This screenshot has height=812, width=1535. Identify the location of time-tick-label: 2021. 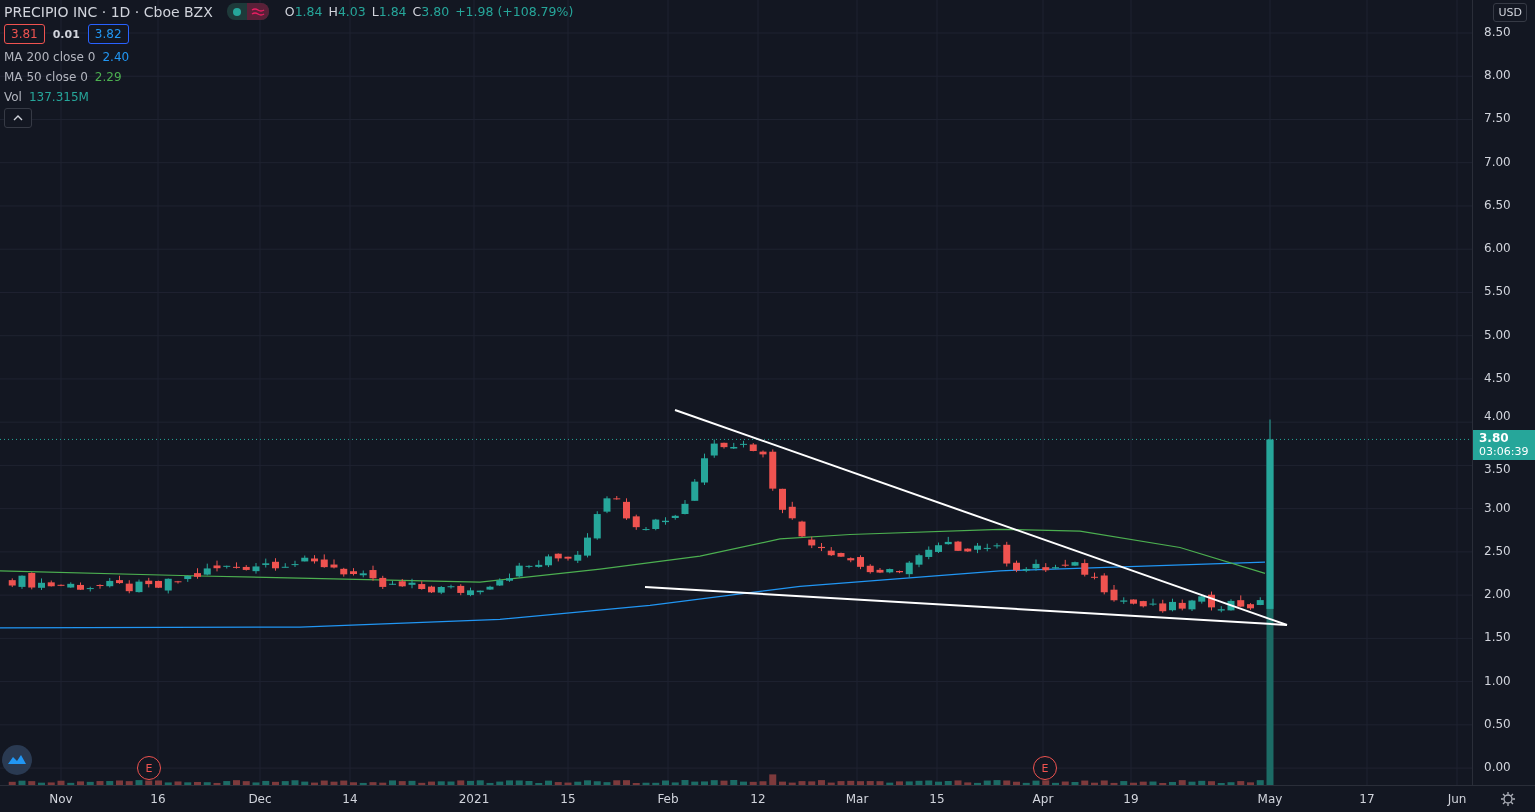
(474, 799).